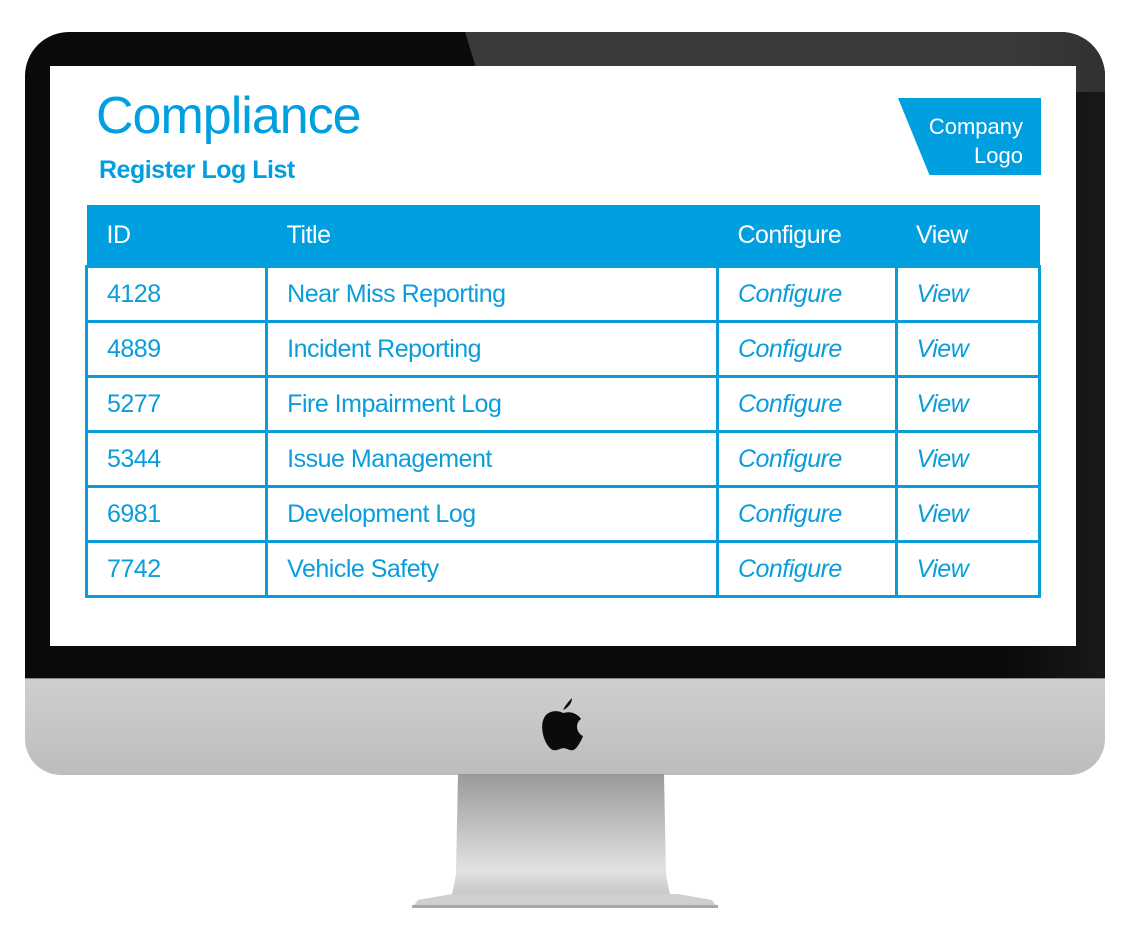  What do you see at coordinates (176, 514) in the screenshot?
I see `row-id: 6981` at bounding box center [176, 514].